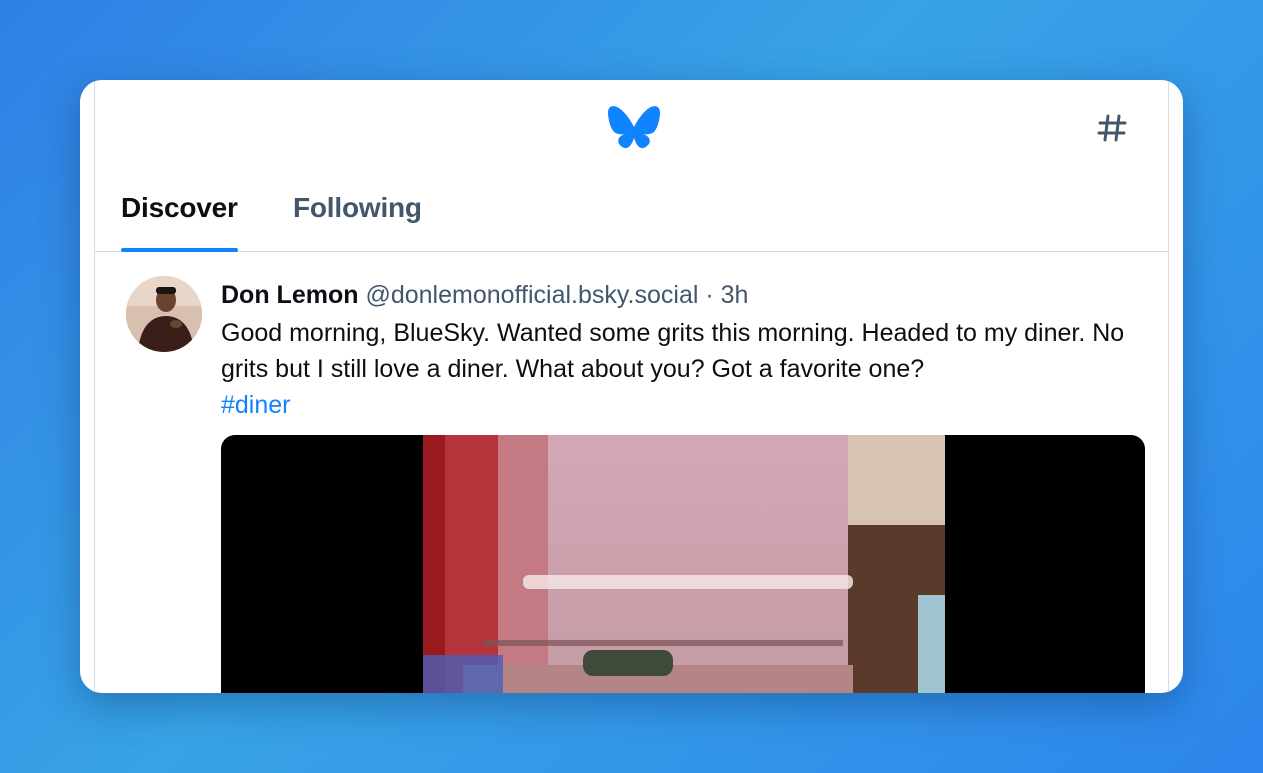  I want to click on feed-tabs: Discover Following, so click(631, 216).